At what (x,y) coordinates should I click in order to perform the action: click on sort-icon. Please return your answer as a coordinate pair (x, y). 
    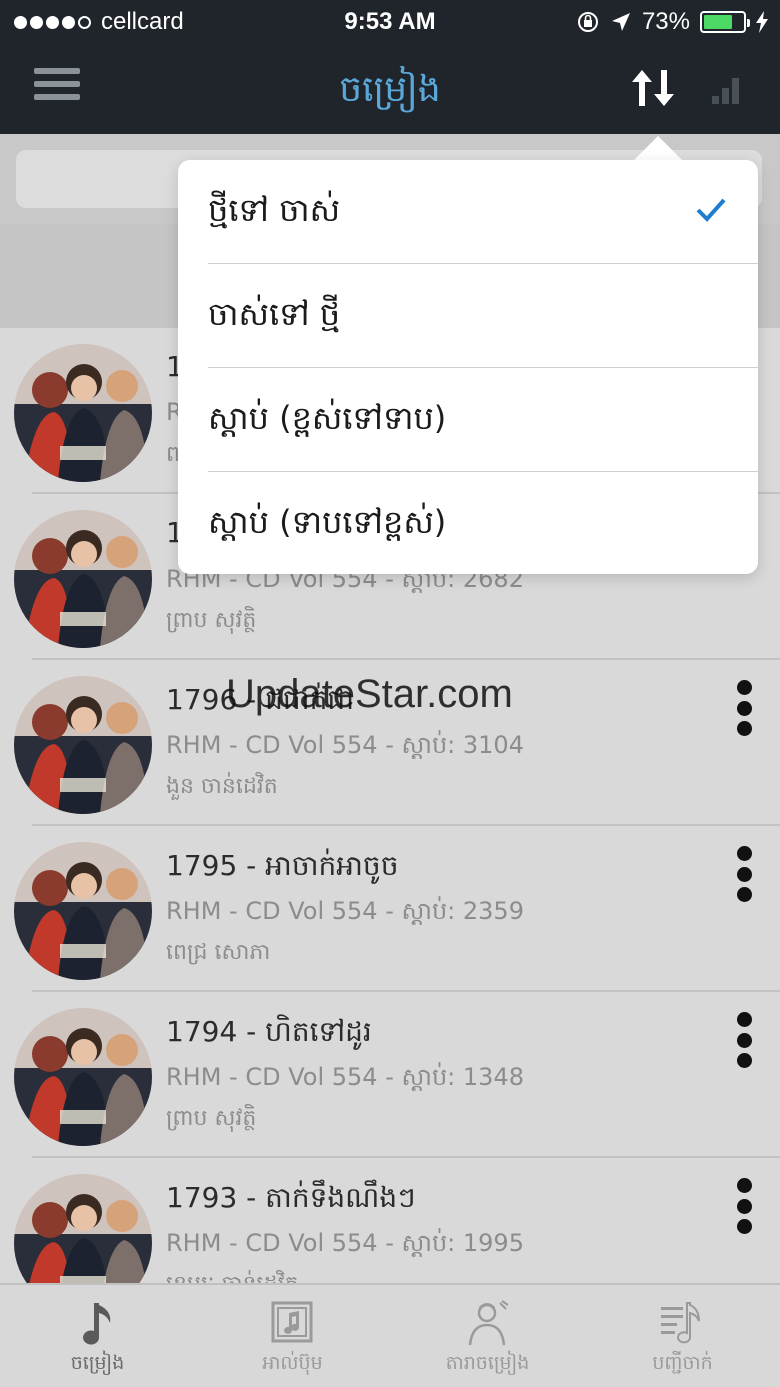
    Looking at the image, I should click on (653, 88).